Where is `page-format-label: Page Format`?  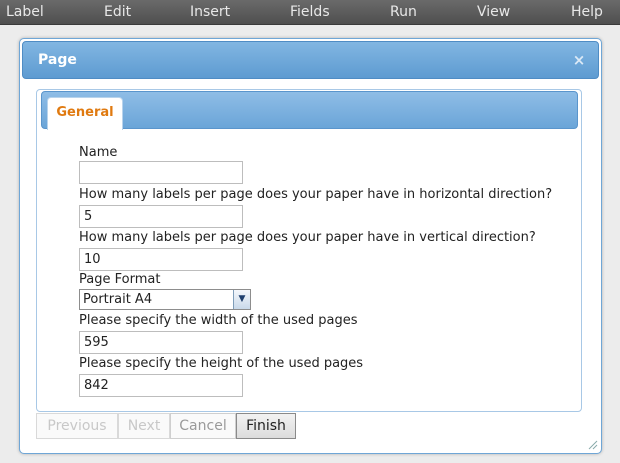 page-format-label: Page Format is located at coordinates (120, 279).